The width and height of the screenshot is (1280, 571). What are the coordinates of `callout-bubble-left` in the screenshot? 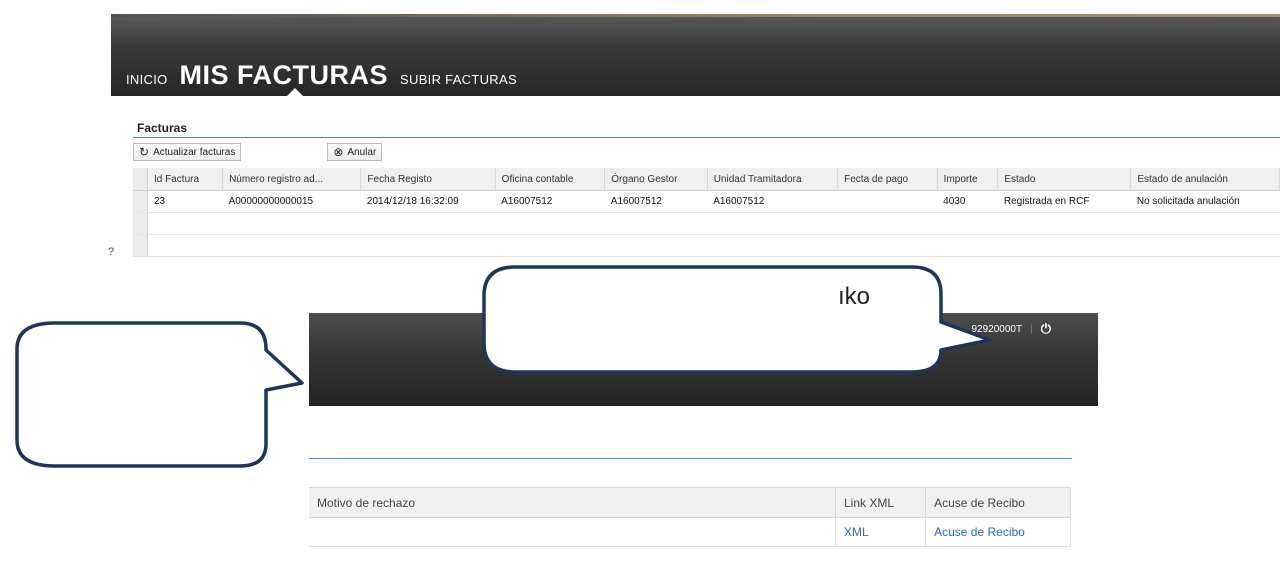 It's located at (159, 394).